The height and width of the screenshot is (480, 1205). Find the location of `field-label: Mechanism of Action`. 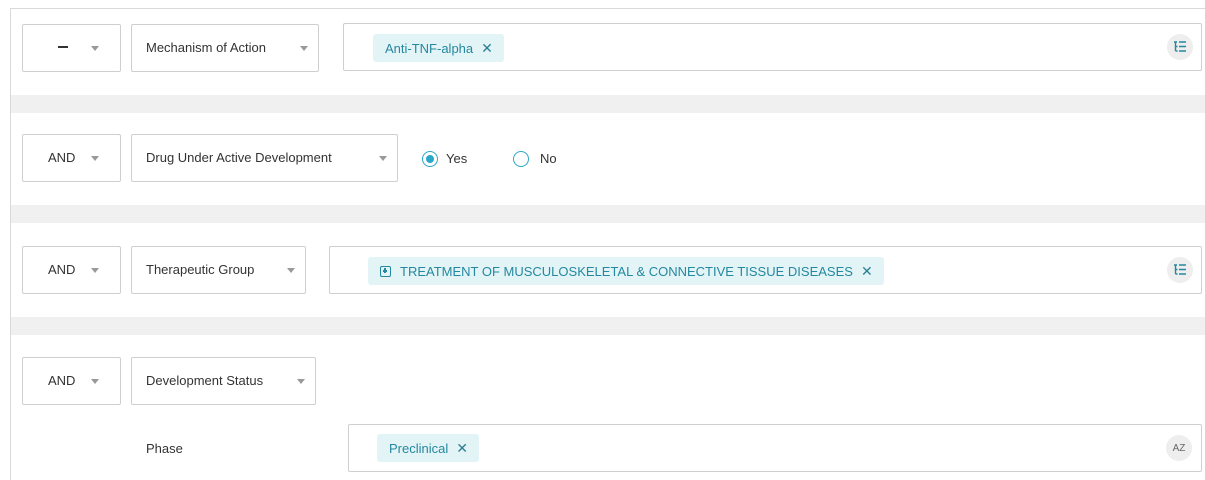

field-label: Mechanism of Action is located at coordinates (206, 47).